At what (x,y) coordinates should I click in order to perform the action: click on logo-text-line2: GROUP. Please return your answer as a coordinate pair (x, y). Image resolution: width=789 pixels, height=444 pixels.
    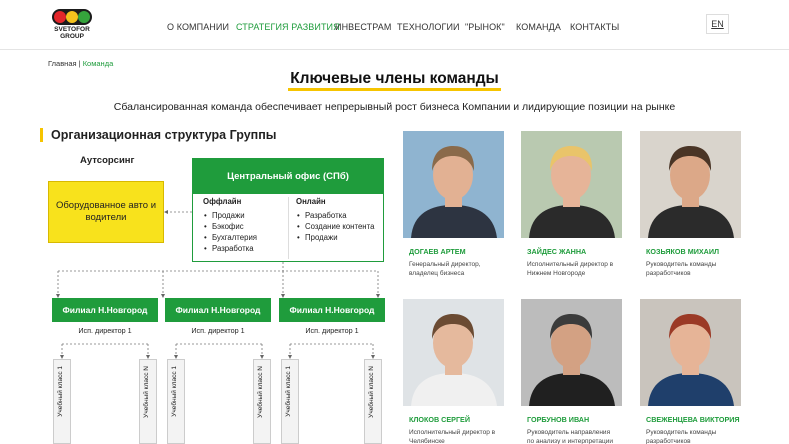
    Looking at the image, I should click on (72, 36).